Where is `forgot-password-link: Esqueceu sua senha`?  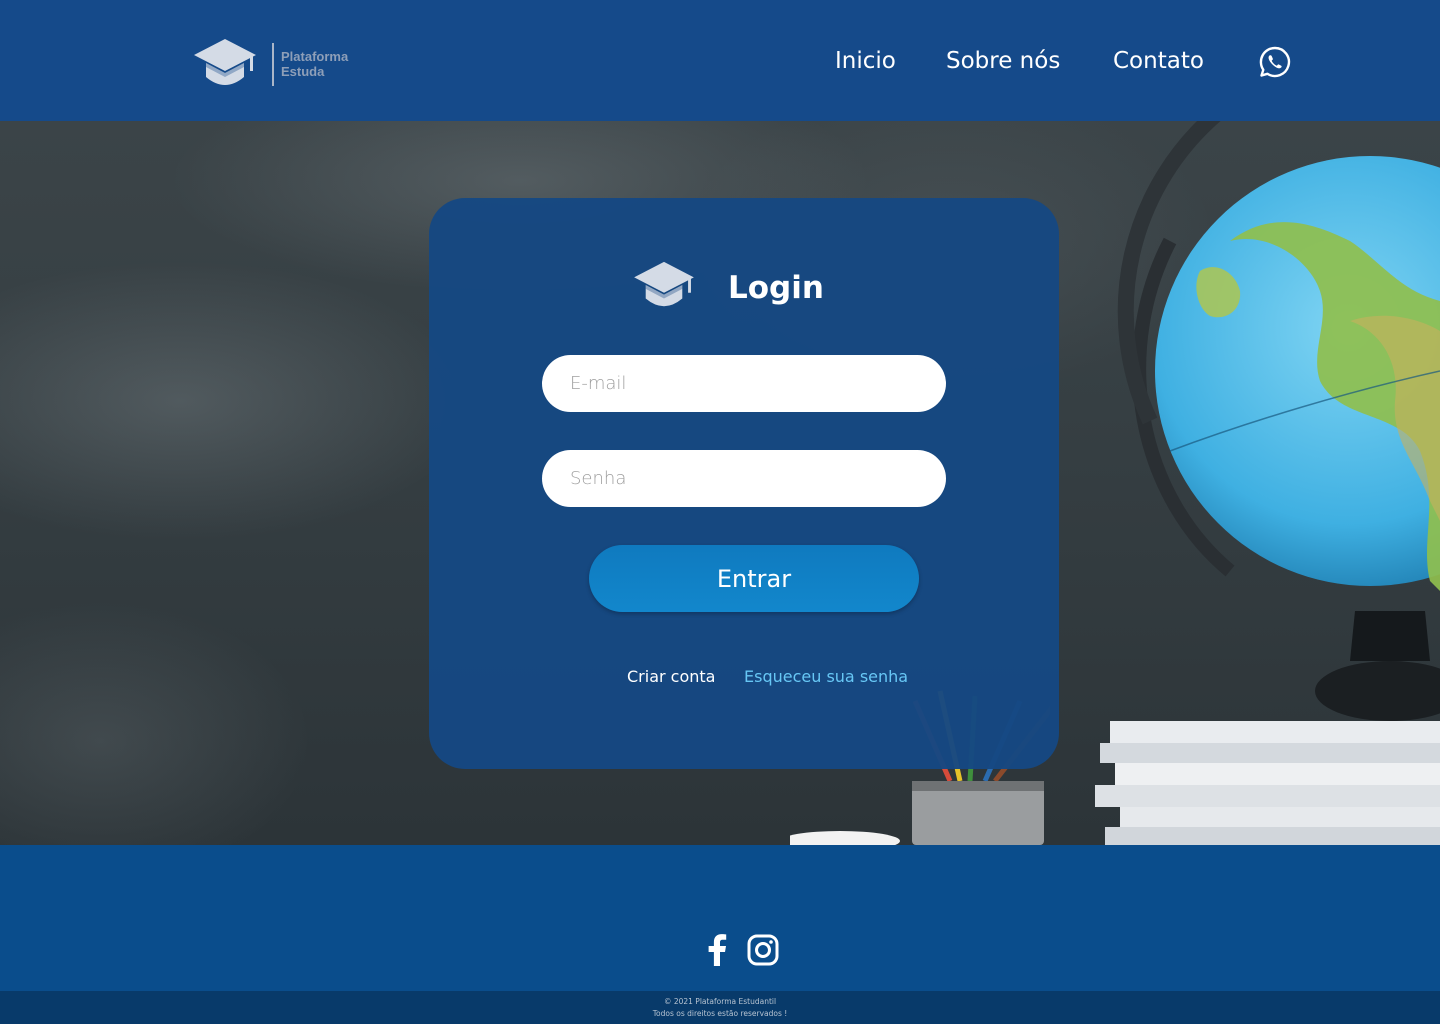
forgot-password-link: Esqueceu sua senha is located at coordinates (826, 676).